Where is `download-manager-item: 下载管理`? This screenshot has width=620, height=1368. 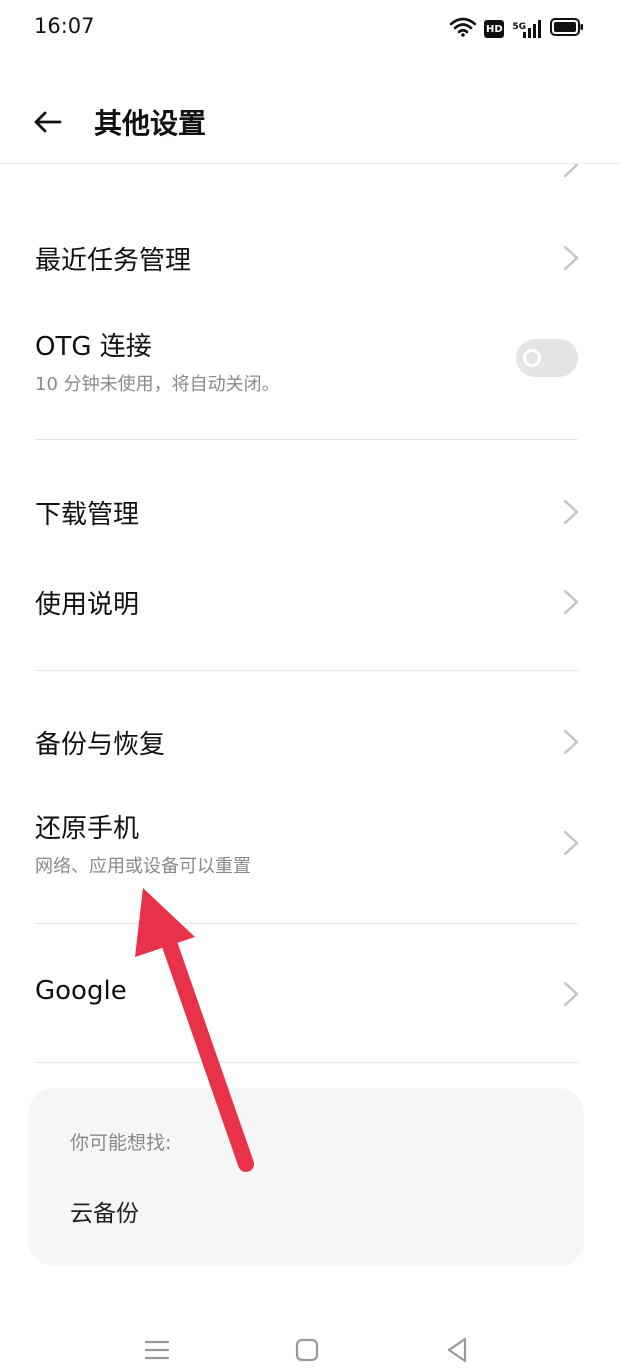
download-manager-item: 下载管理 is located at coordinates (310, 512).